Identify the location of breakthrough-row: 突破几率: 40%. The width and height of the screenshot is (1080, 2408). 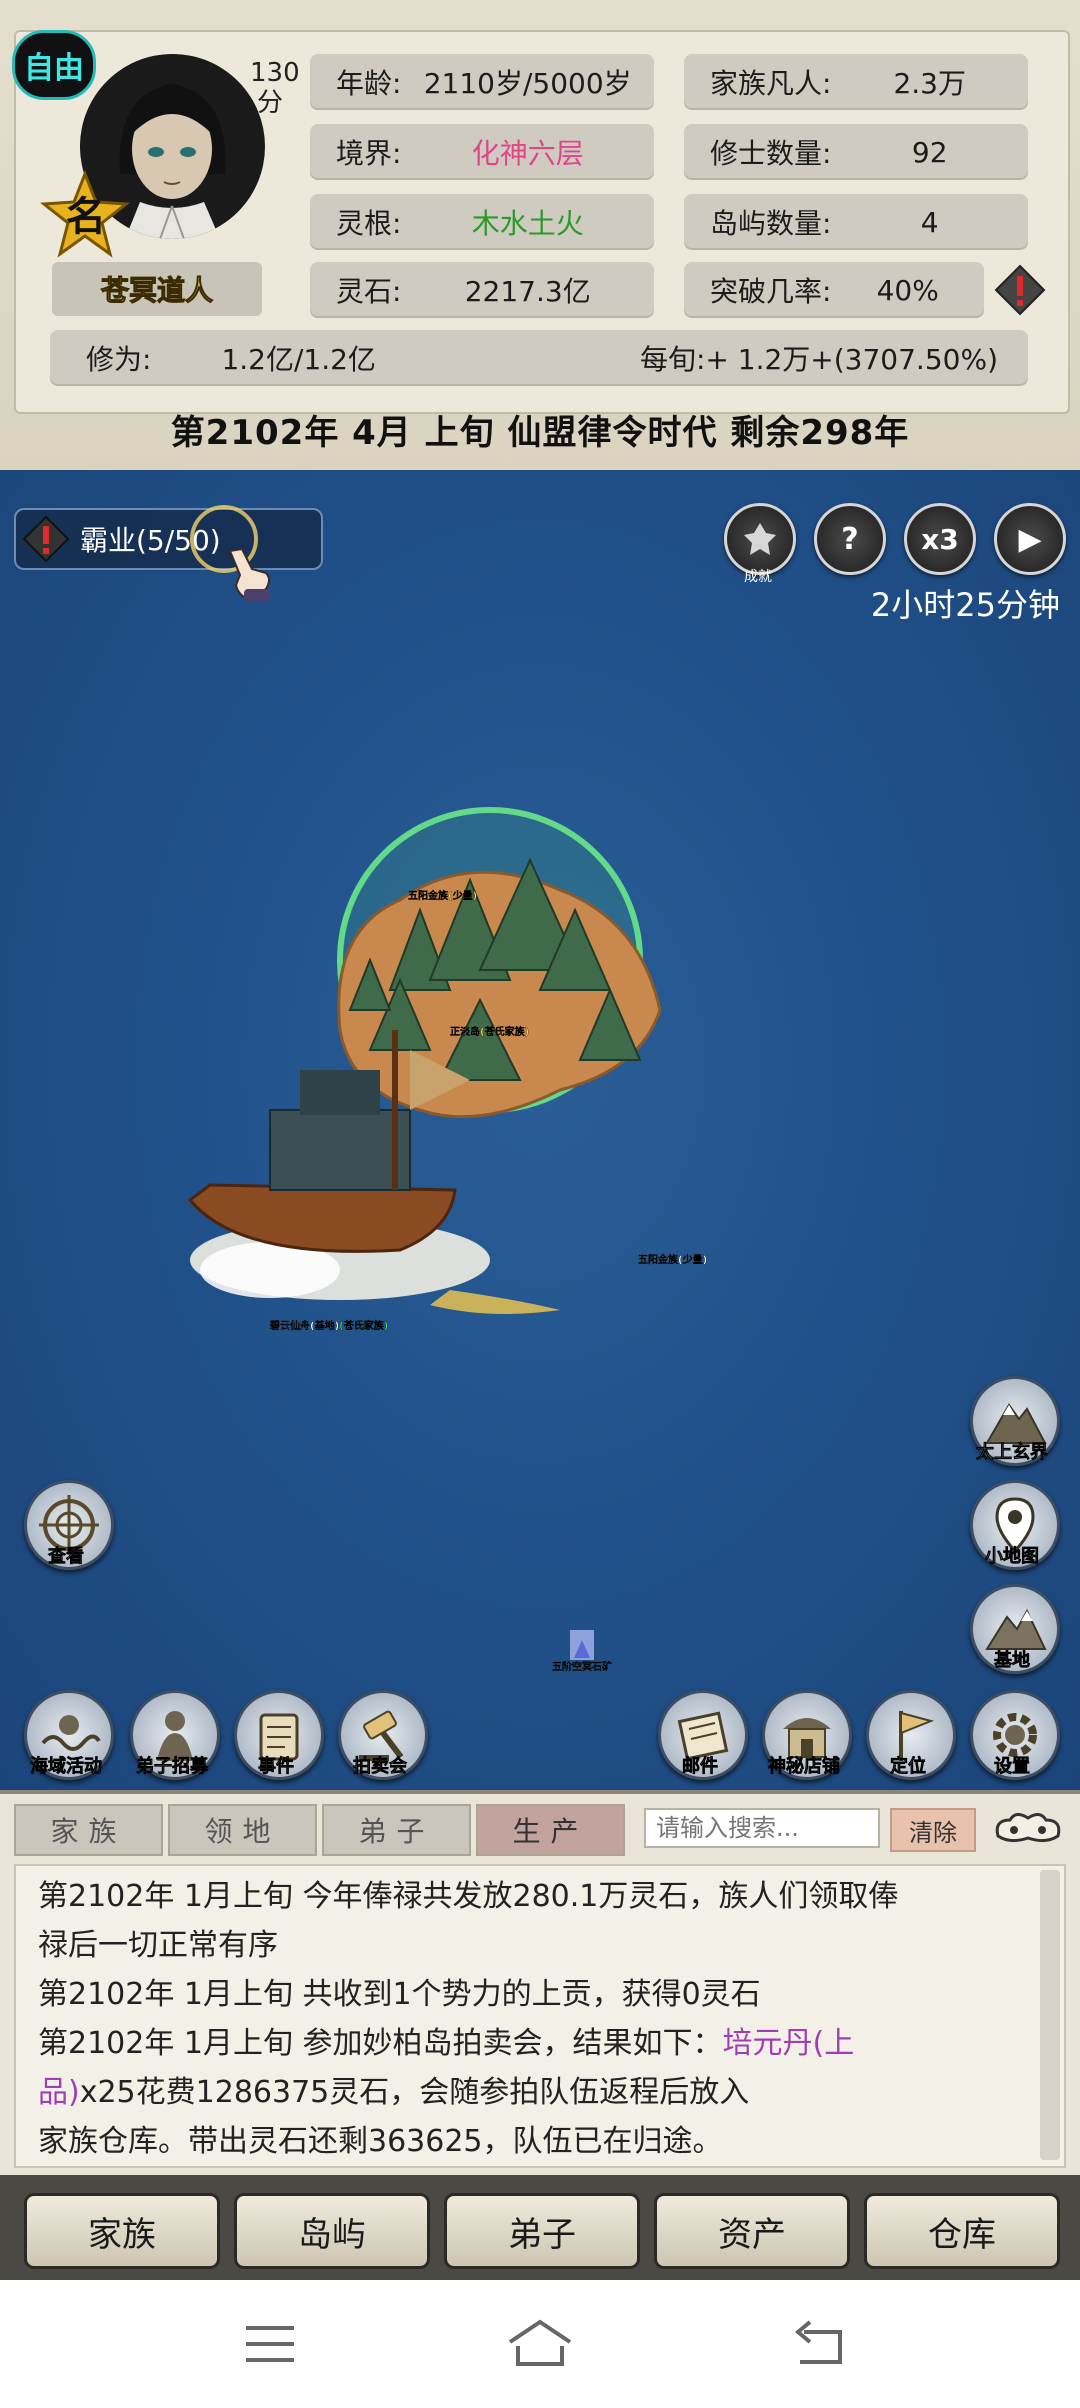
(834, 290).